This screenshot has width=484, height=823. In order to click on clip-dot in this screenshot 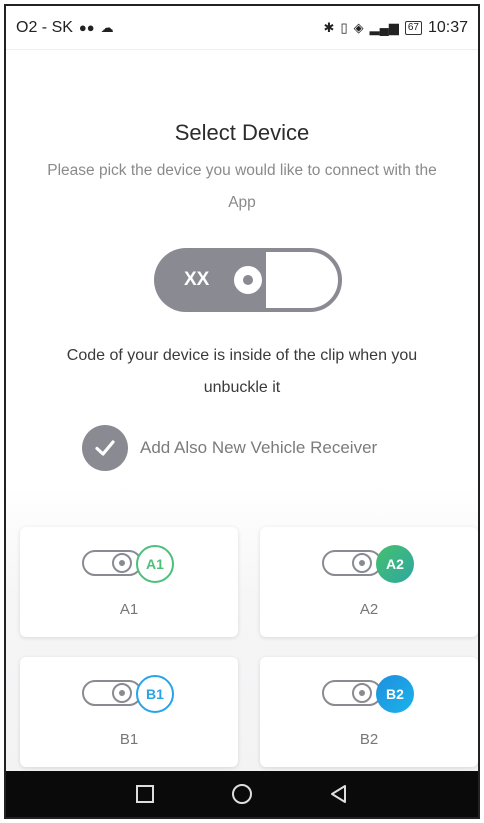, I will do `click(248, 280)`.